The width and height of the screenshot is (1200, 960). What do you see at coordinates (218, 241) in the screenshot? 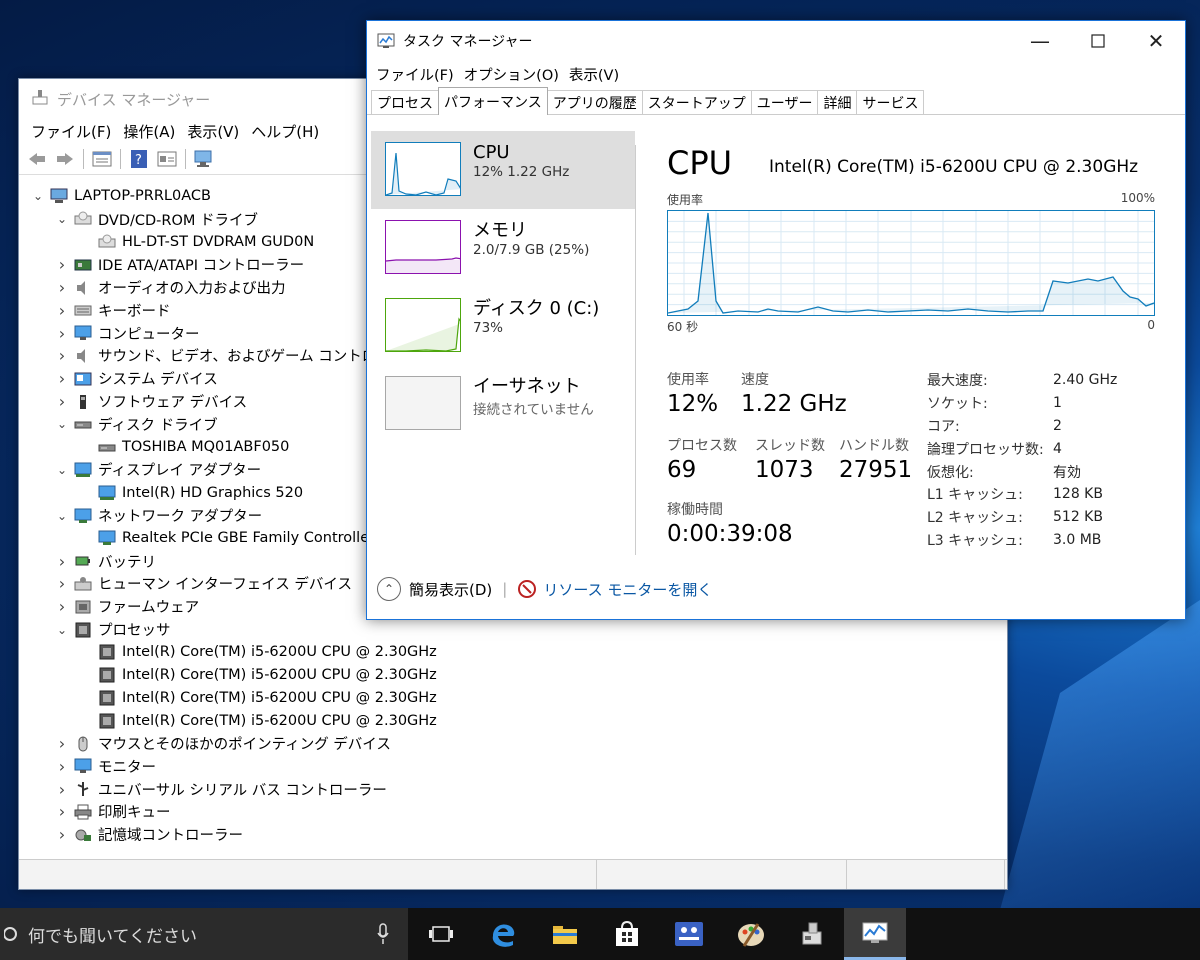
I see `tree-item-label: HL-DT-ST DVDRAM GUD0N` at bounding box center [218, 241].